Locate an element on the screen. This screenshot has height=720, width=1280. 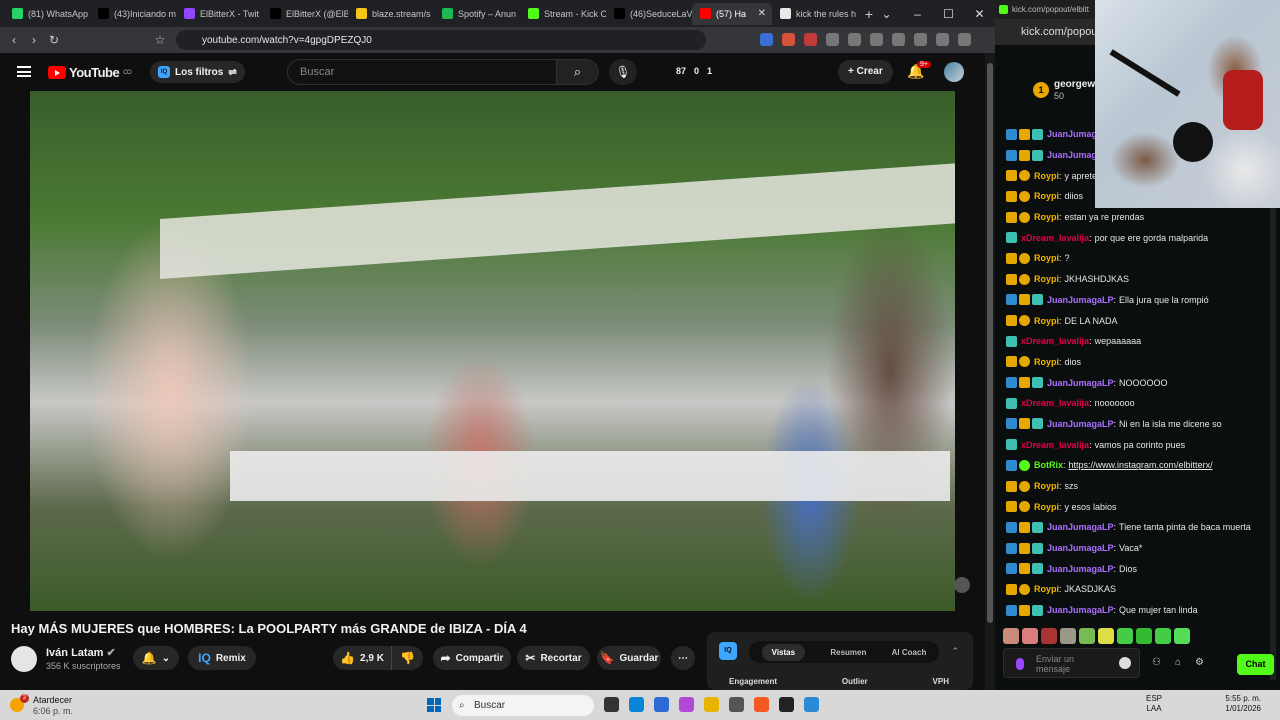
hamburger-menu-icon is located at coordinates (24, 71).